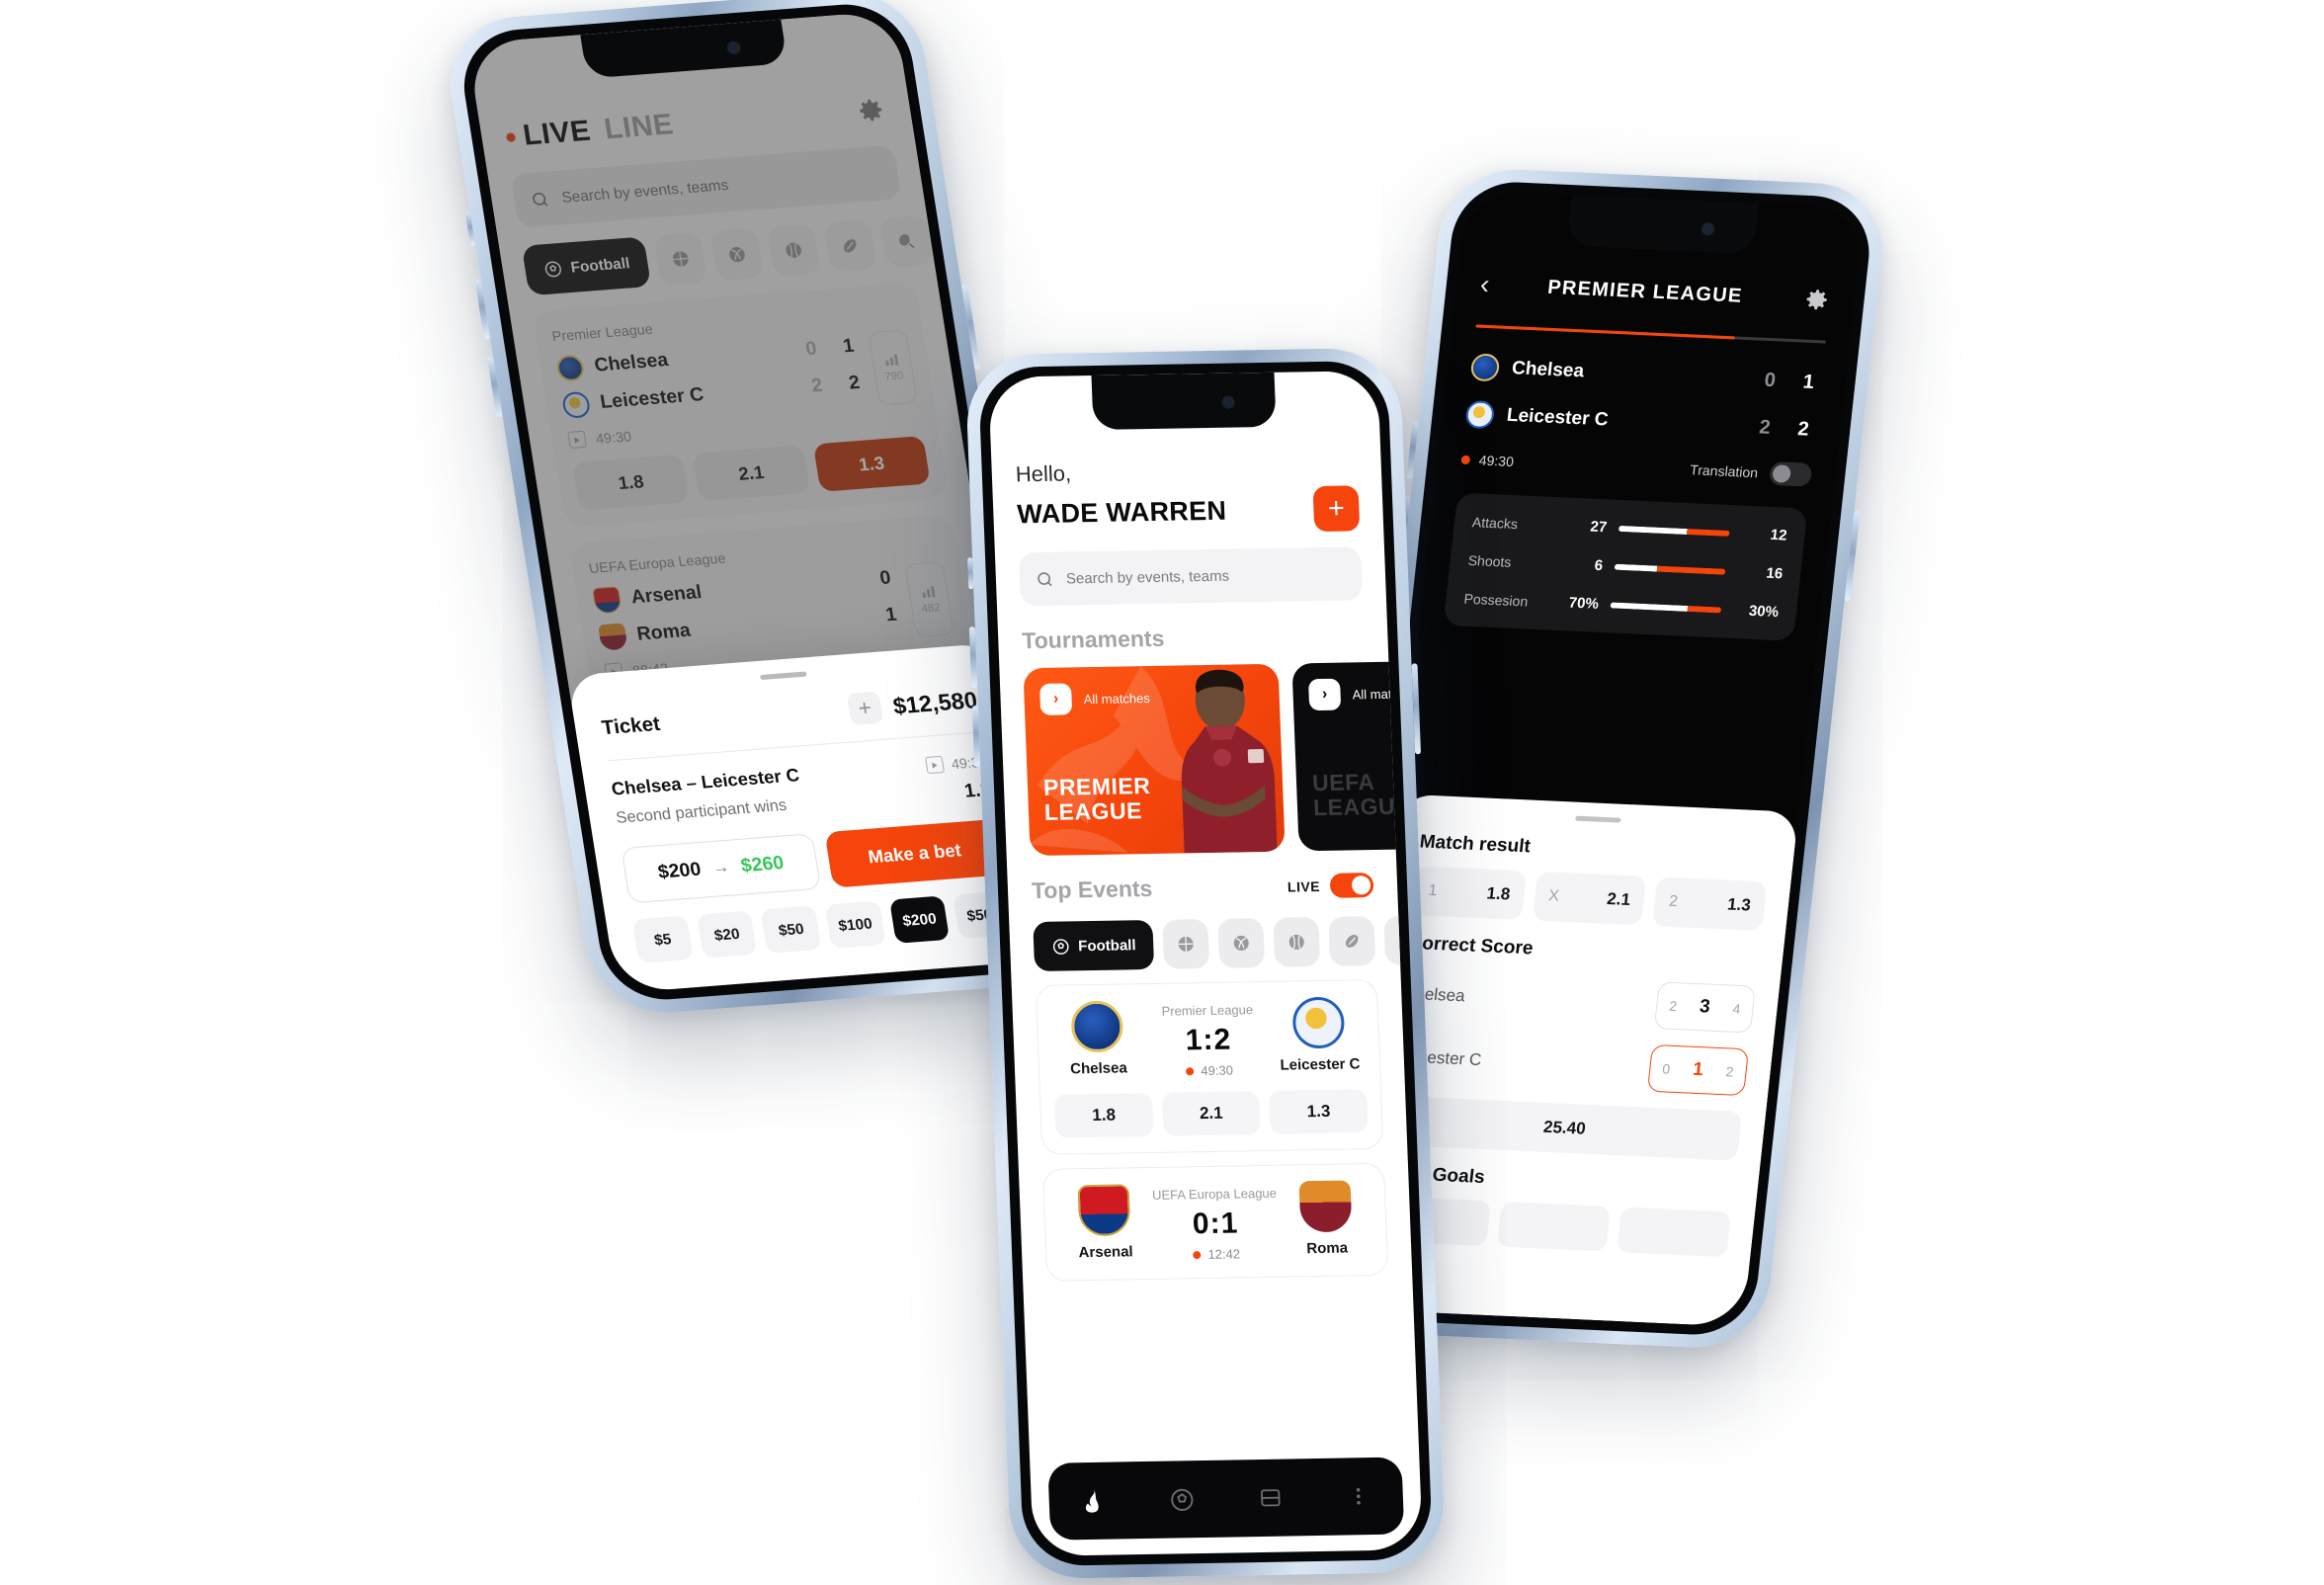 This screenshot has height=1585, width=2324. What do you see at coordinates (893, 368) in the screenshot?
I see `viewers-badge: 790` at bounding box center [893, 368].